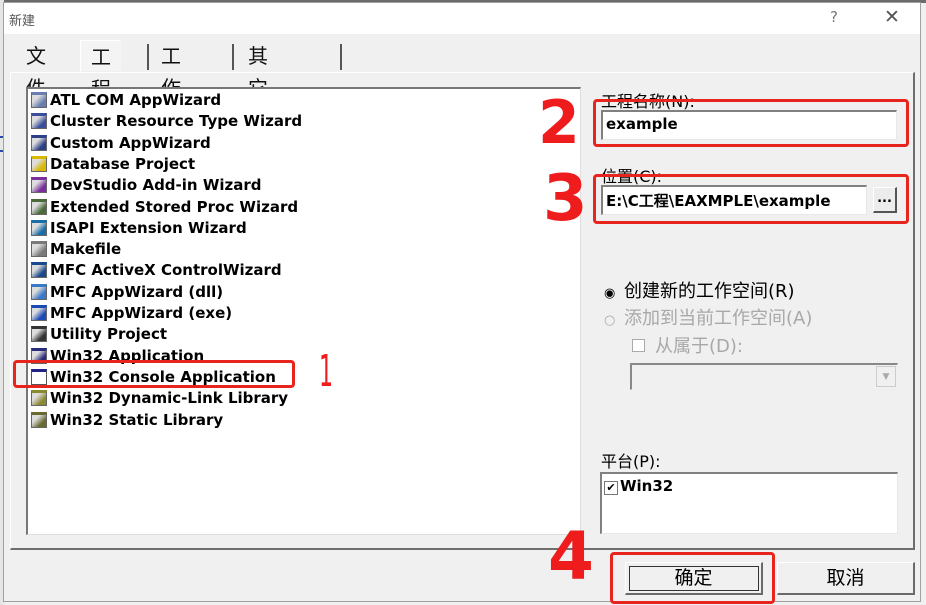 This screenshot has height=605, width=926. What do you see at coordinates (39, 163) in the screenshot?
I see `database-icon` at bounding box center [39, 163].